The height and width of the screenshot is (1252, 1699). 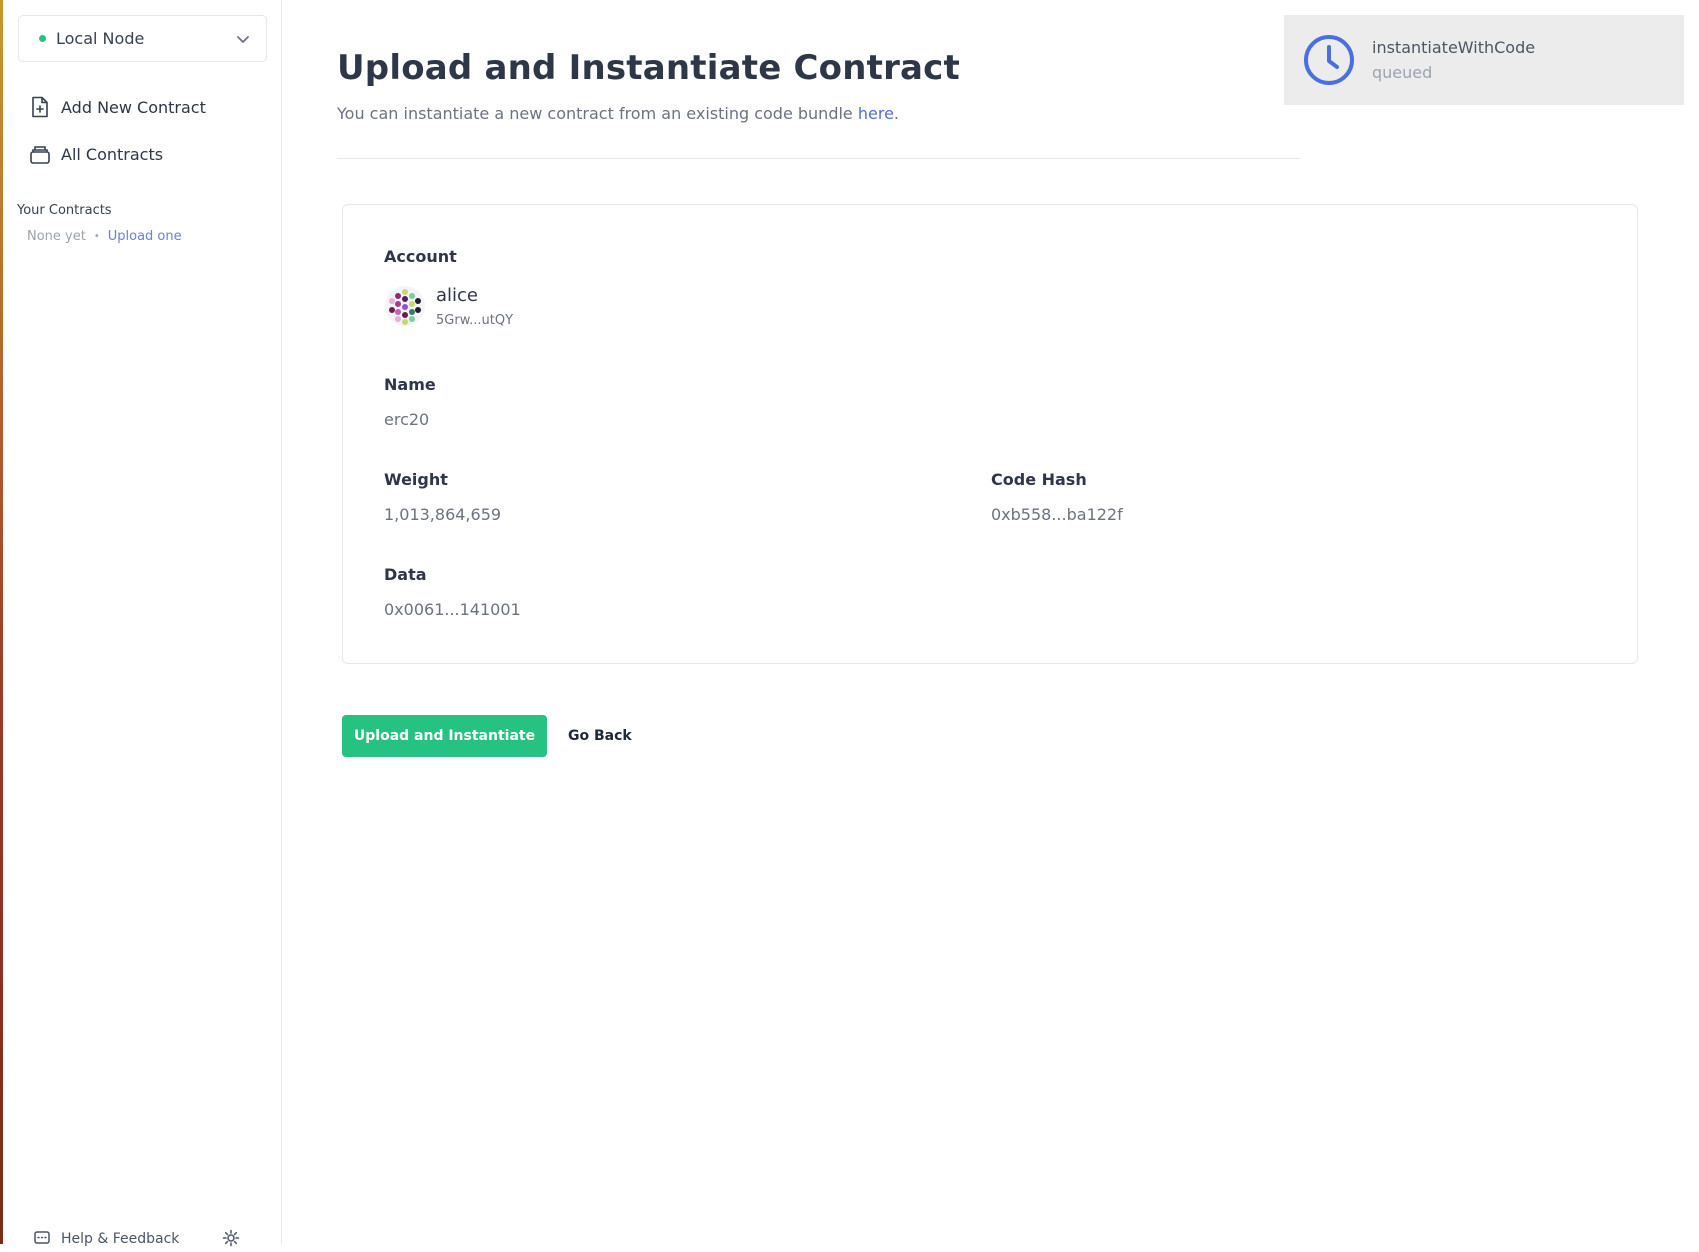 What do you see at coordinates (42, 38) in the screenshot?
I see `node-status-dot` at bounding box center [42, 38].